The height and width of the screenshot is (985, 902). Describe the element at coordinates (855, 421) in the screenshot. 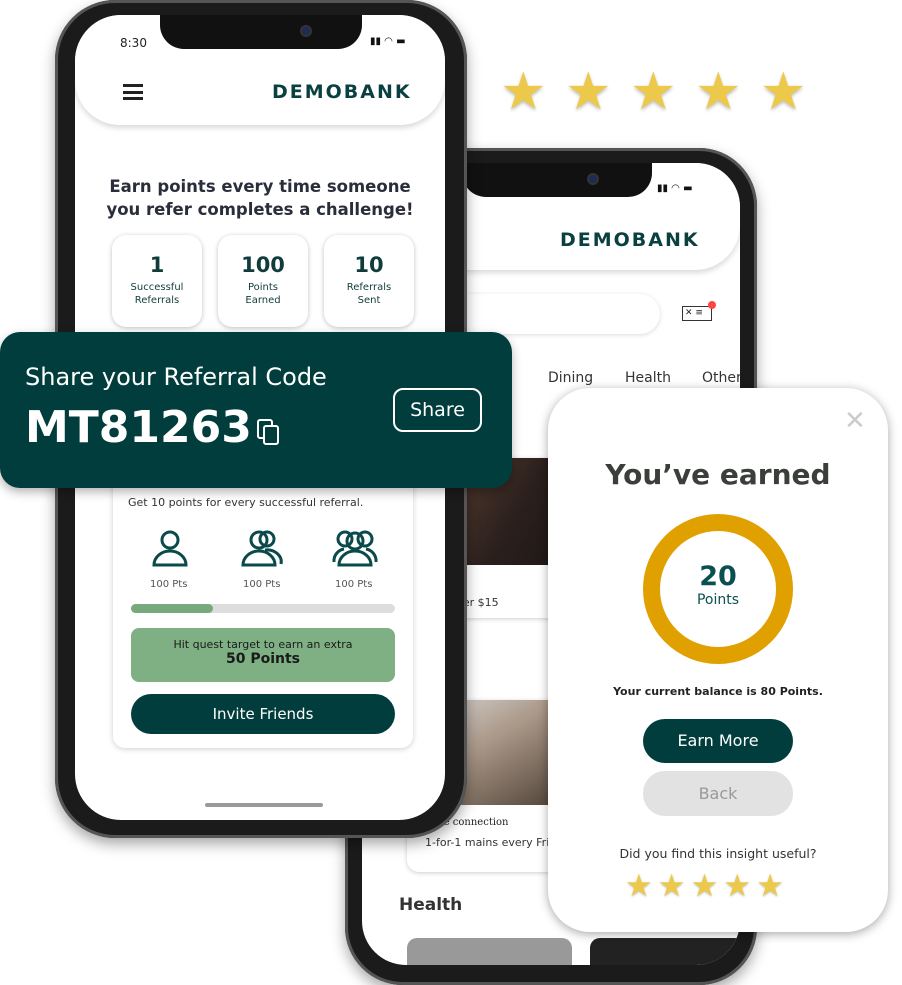

I see `close-icon: ✕` at that location.